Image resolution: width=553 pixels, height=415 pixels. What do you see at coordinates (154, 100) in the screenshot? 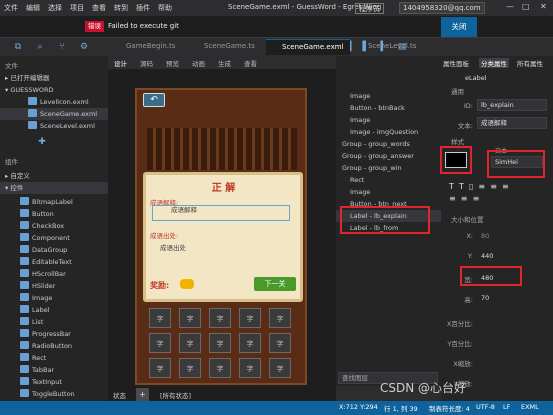
I see `back-button: ↶` at bounding box center [154, 100].